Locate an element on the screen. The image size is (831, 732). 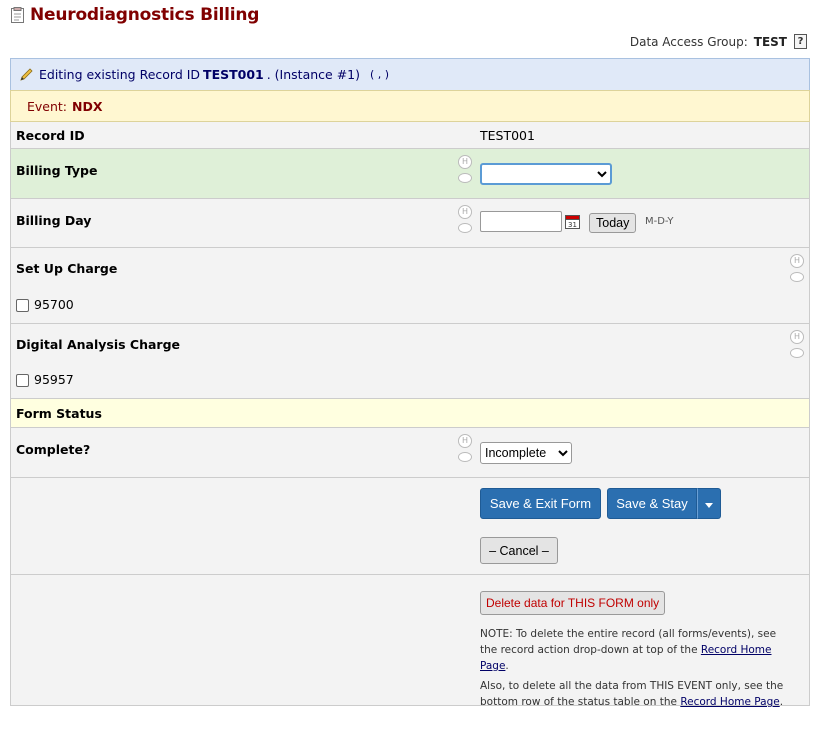
save-stay-group: Save & Stay is located at coordinates (664, 503).